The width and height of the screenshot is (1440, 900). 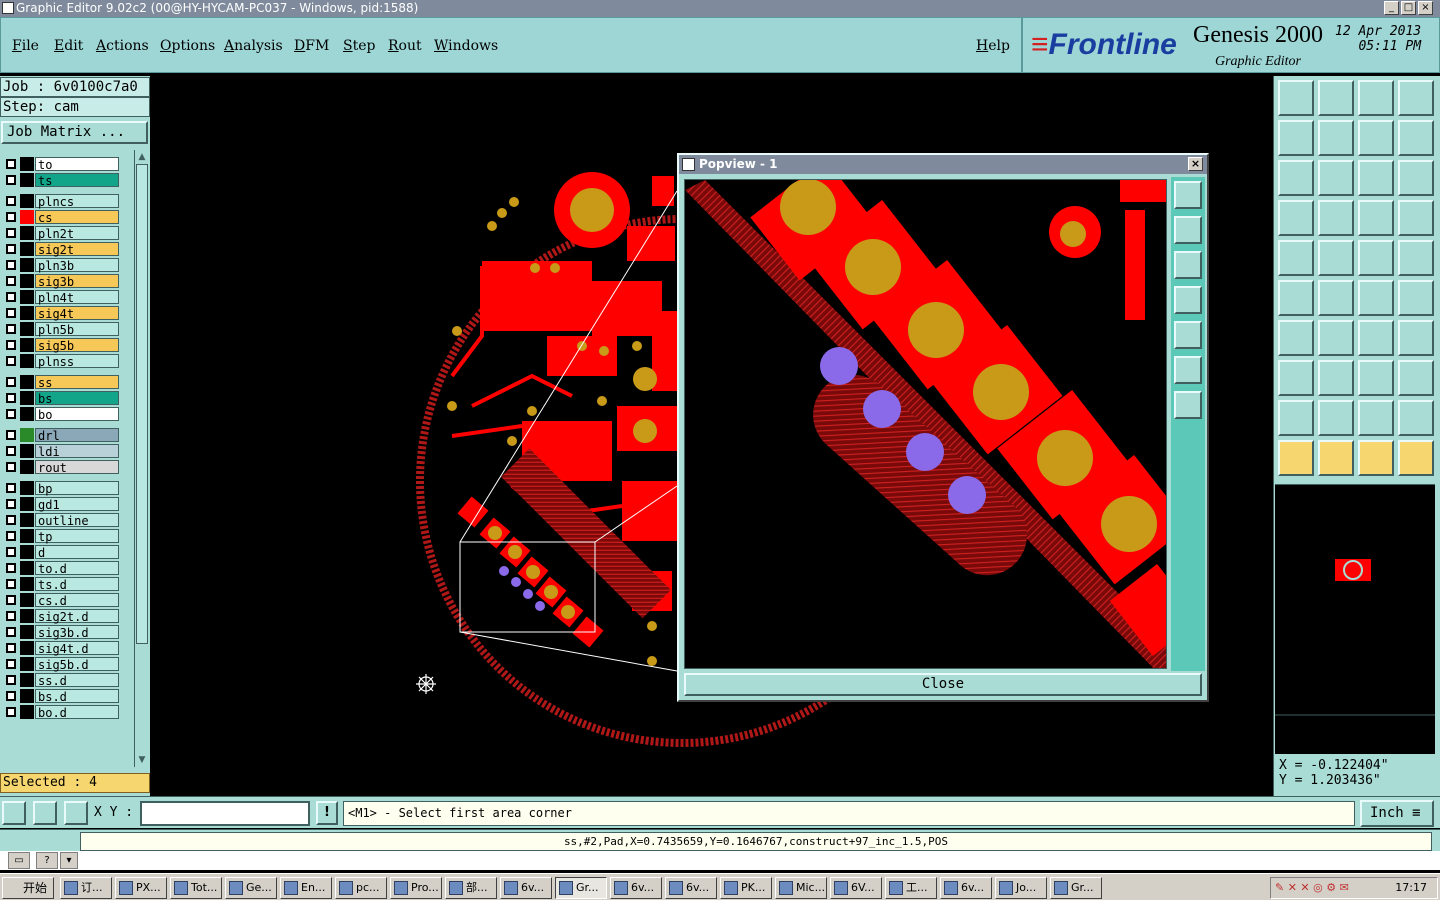 What do you see at coordinates (76, 813) in the screenshot?
I see `grid-icon` at bounding box center [76, 813].